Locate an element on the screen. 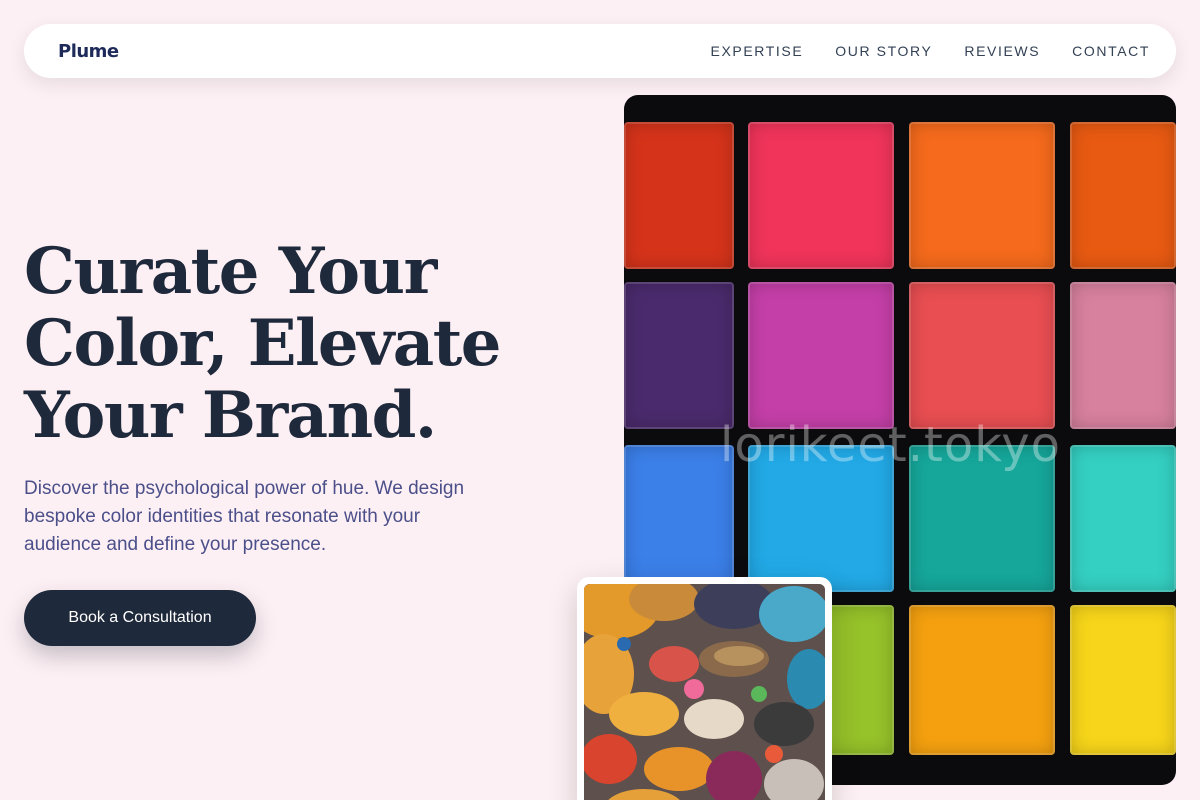 The height and width of the screenshot is (800, 1200). hero-headline-line-1: Curate Your is located at coordinates (230, 271).